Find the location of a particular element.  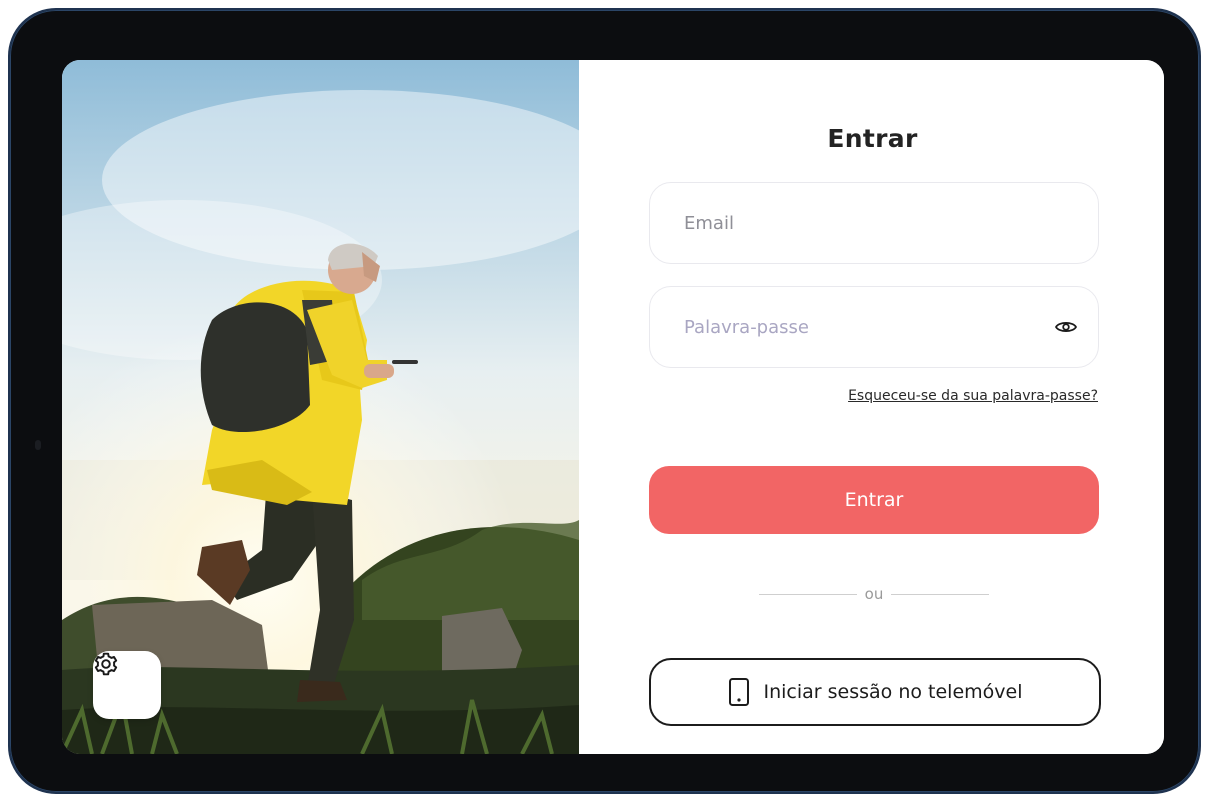

eye-icon is located at coordinates (1066, 327).